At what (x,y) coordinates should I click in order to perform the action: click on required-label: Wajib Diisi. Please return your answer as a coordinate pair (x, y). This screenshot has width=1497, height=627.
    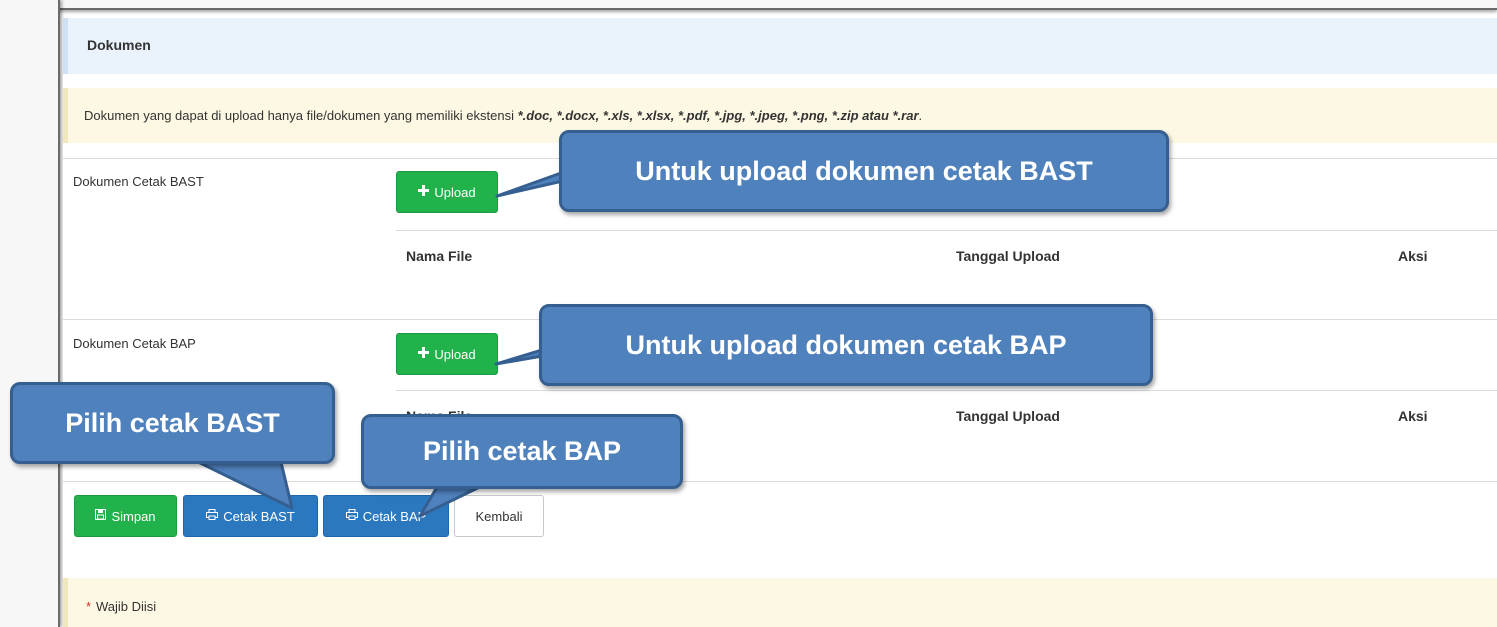
    Looking at the image, I should click on (126, 606).